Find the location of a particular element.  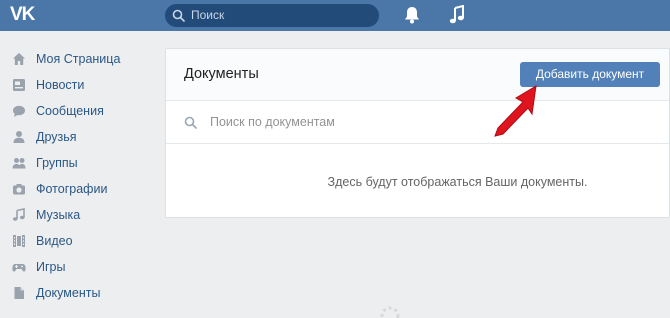

document-icon is located at coordinates (19, 293).